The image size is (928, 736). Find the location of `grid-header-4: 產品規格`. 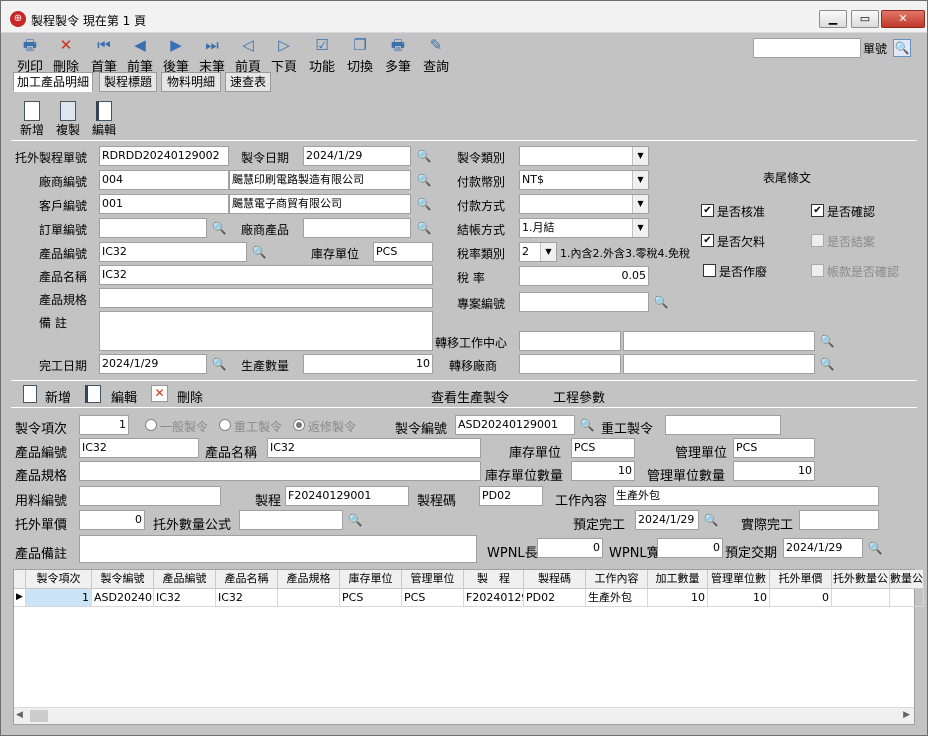

grid-header-4: 產品規格 is located at coordinates (309, 579).